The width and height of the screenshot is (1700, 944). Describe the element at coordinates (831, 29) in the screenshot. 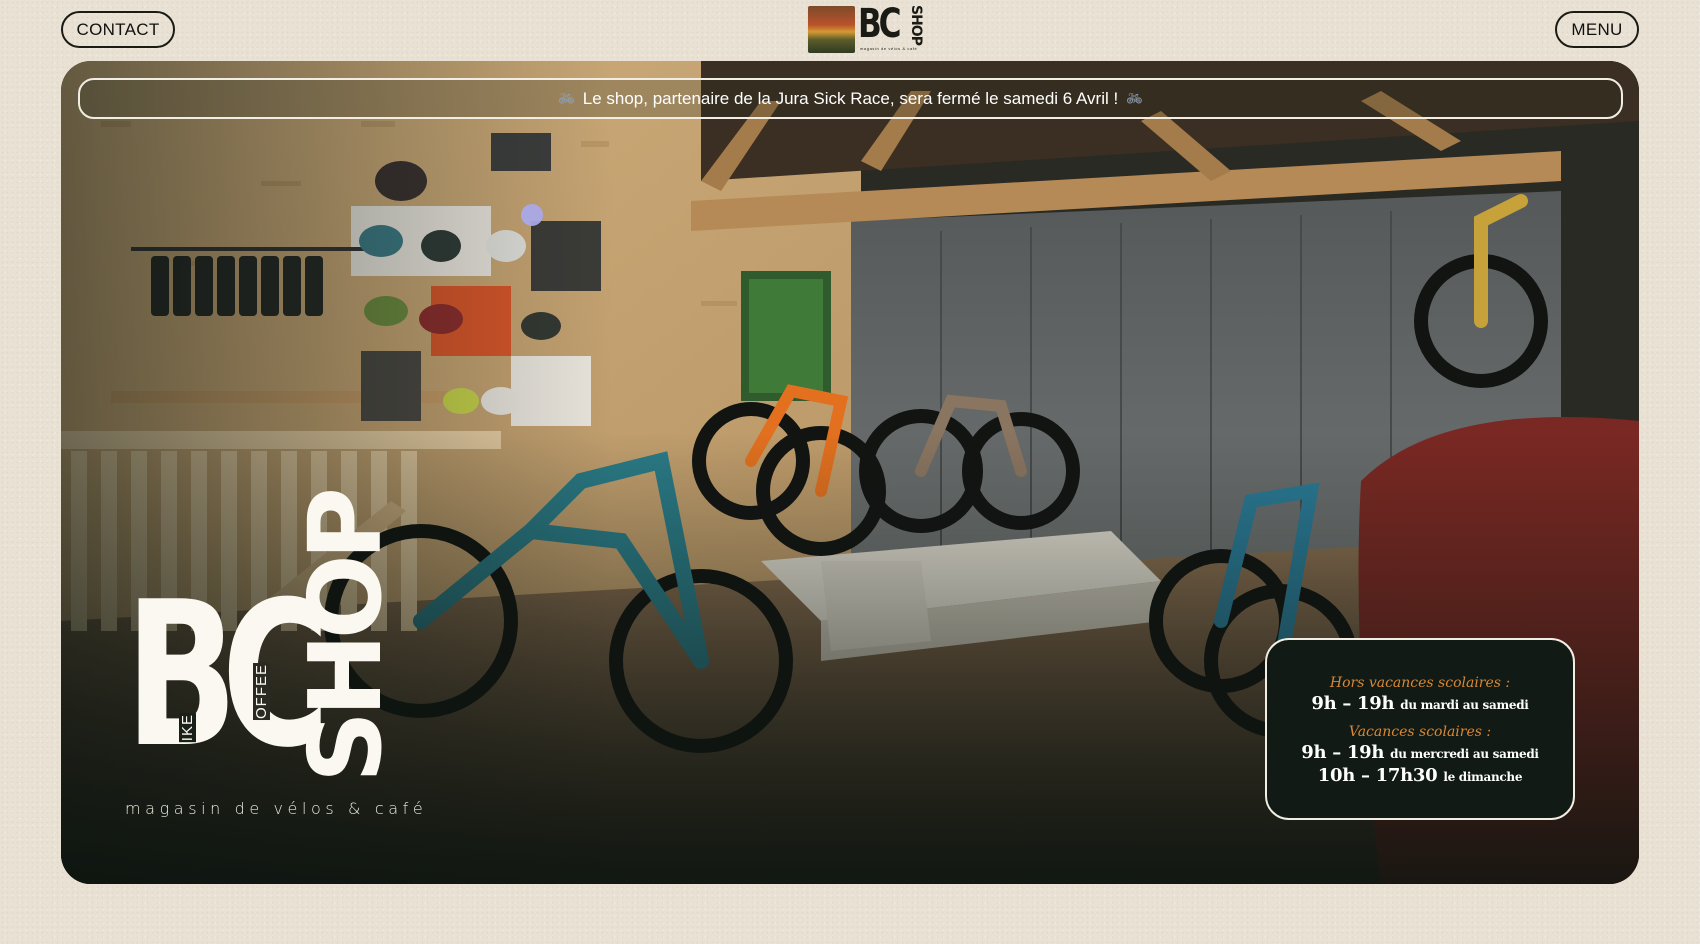

I see `logo-landscape-swatch` at that location.